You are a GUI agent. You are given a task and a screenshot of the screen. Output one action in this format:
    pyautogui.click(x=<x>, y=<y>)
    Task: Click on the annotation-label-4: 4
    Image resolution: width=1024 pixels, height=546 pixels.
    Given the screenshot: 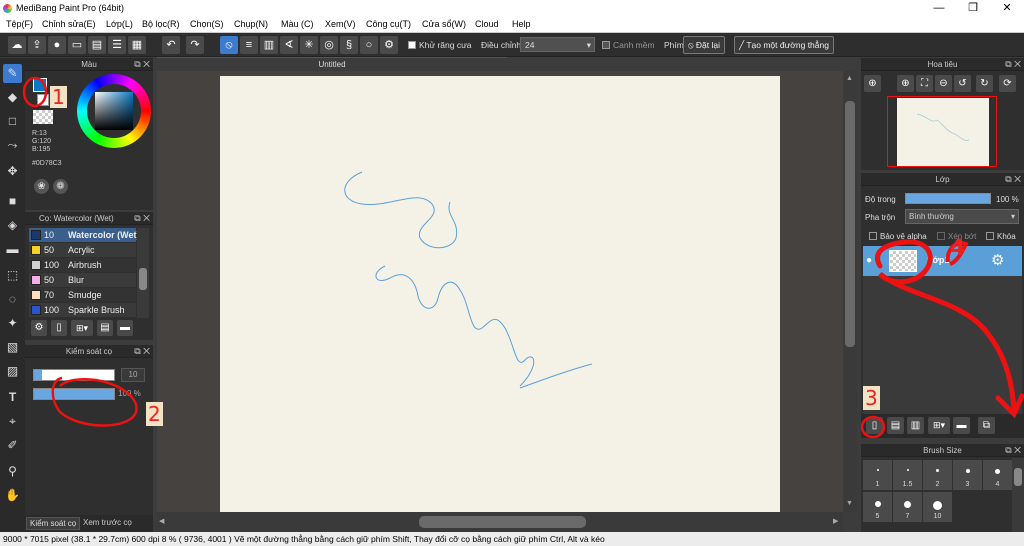 What is the action you would take?
    pyautogui.click(x=958, y=248)
    